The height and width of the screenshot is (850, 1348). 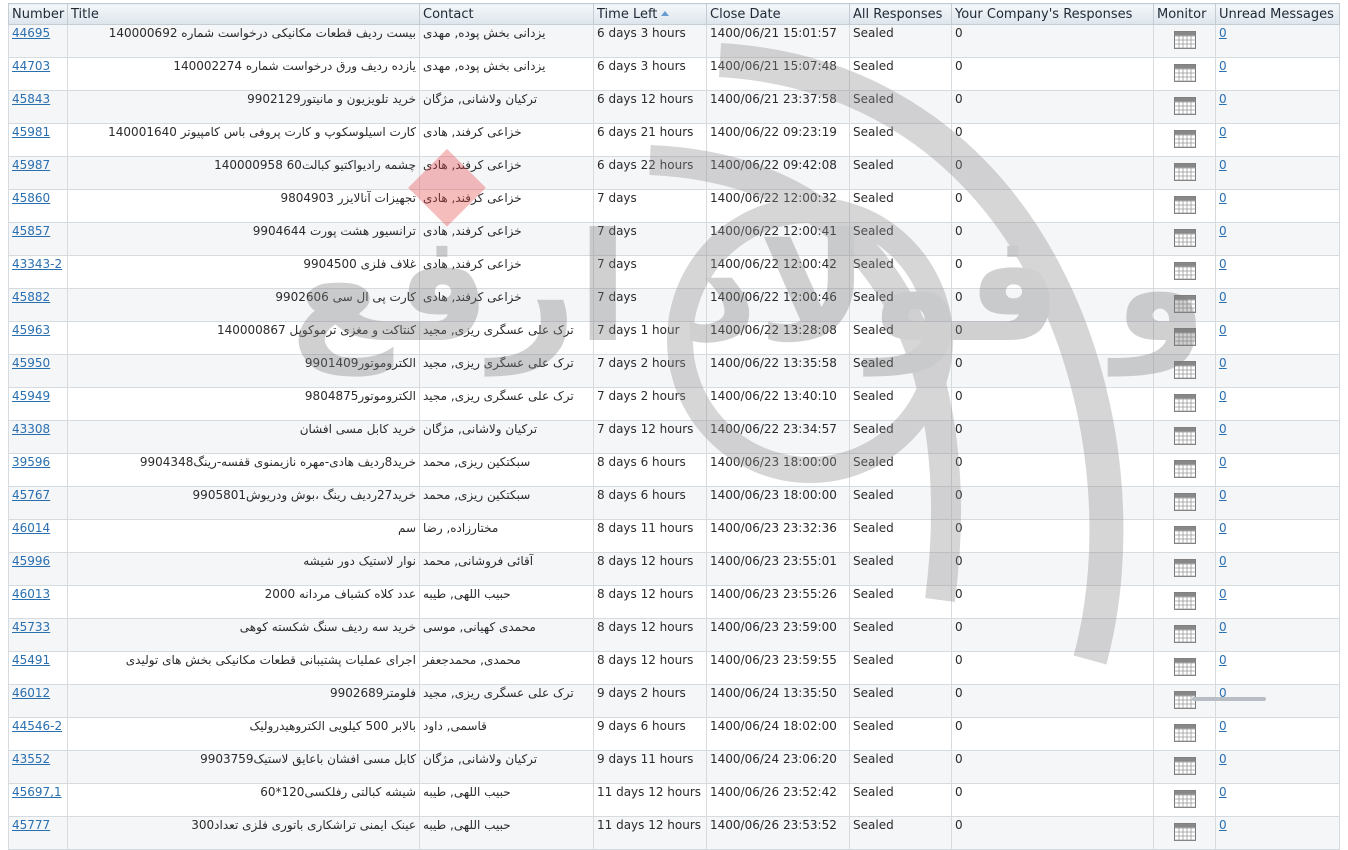 What do you see at coordinates (1229, 699) in the screenshot?
I see `horizontal-scrollbar` at bounding box center [1229, 699].